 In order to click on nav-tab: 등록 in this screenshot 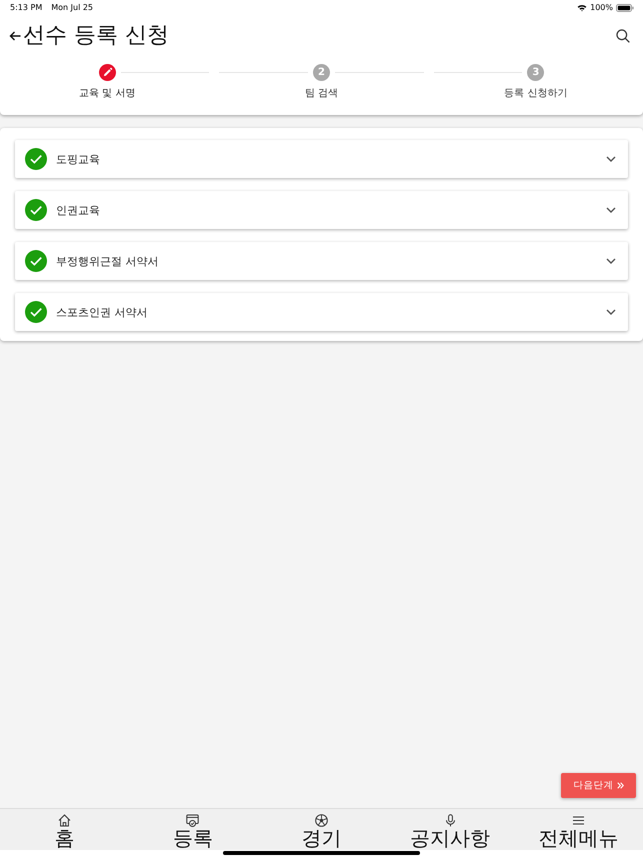, I will do `click(193, 829)`.